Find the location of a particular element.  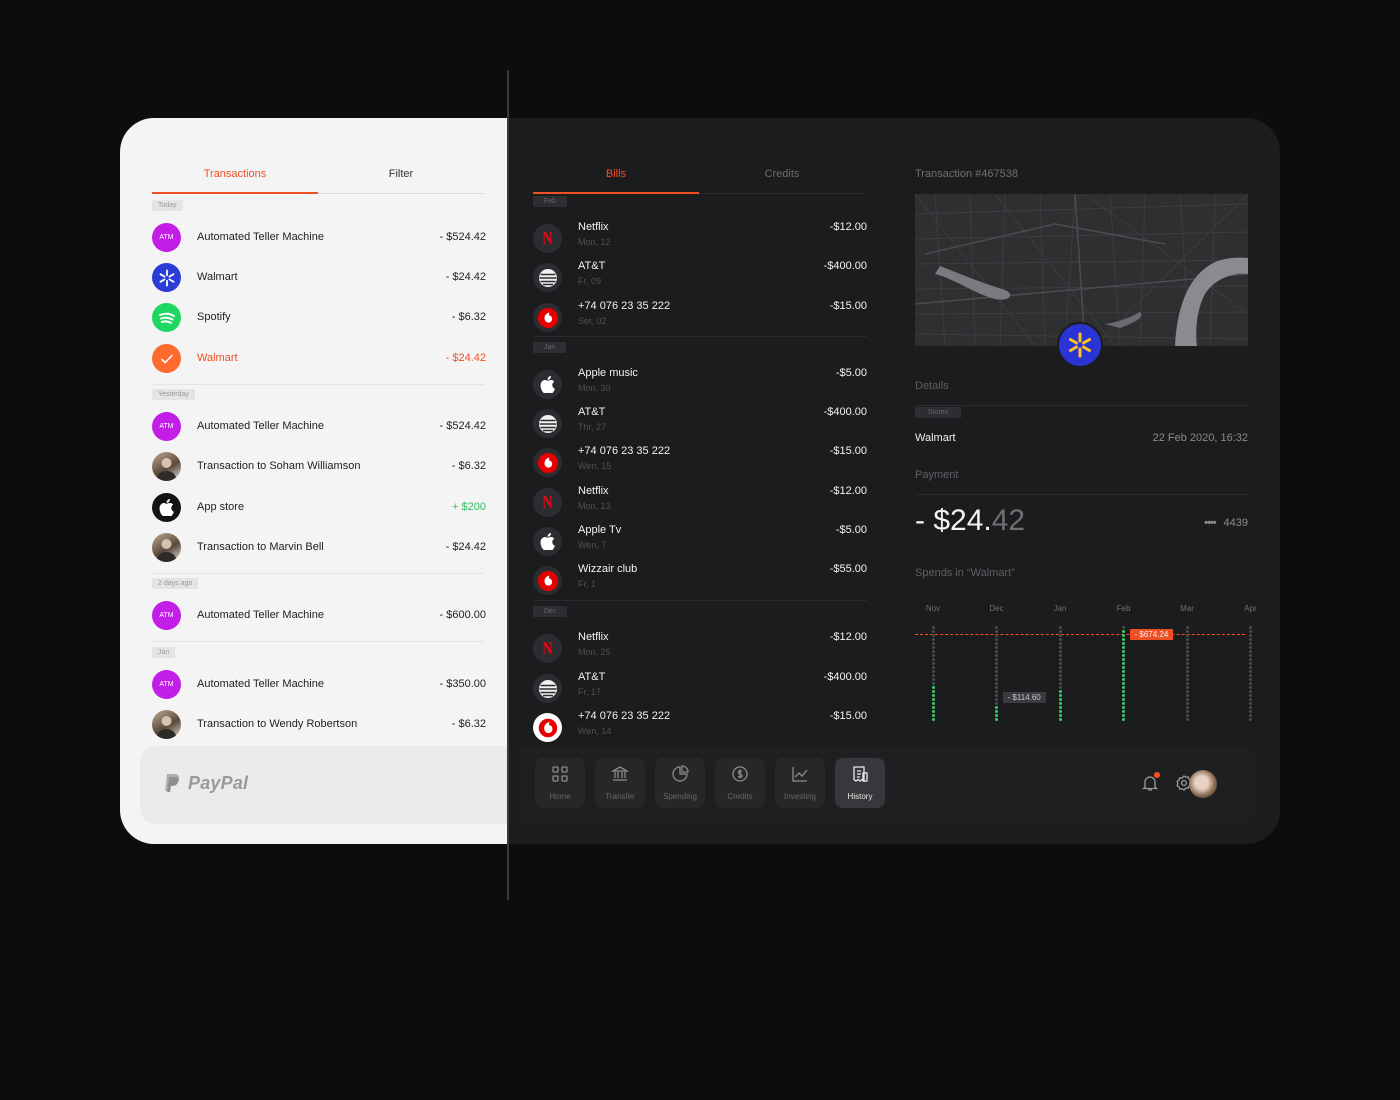

bill-row: +74 076 23 35 222 Set, 02 -$15.00 is located at coordinates (700, 317).